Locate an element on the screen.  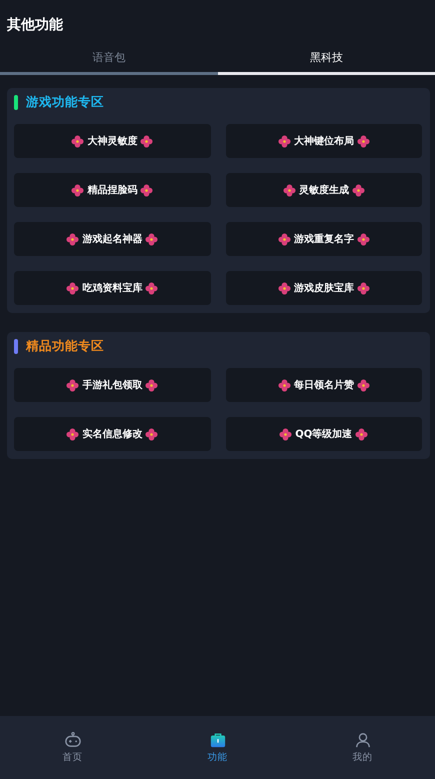
feature-button: 大神键位布局 is located at coordinates (324, 141).